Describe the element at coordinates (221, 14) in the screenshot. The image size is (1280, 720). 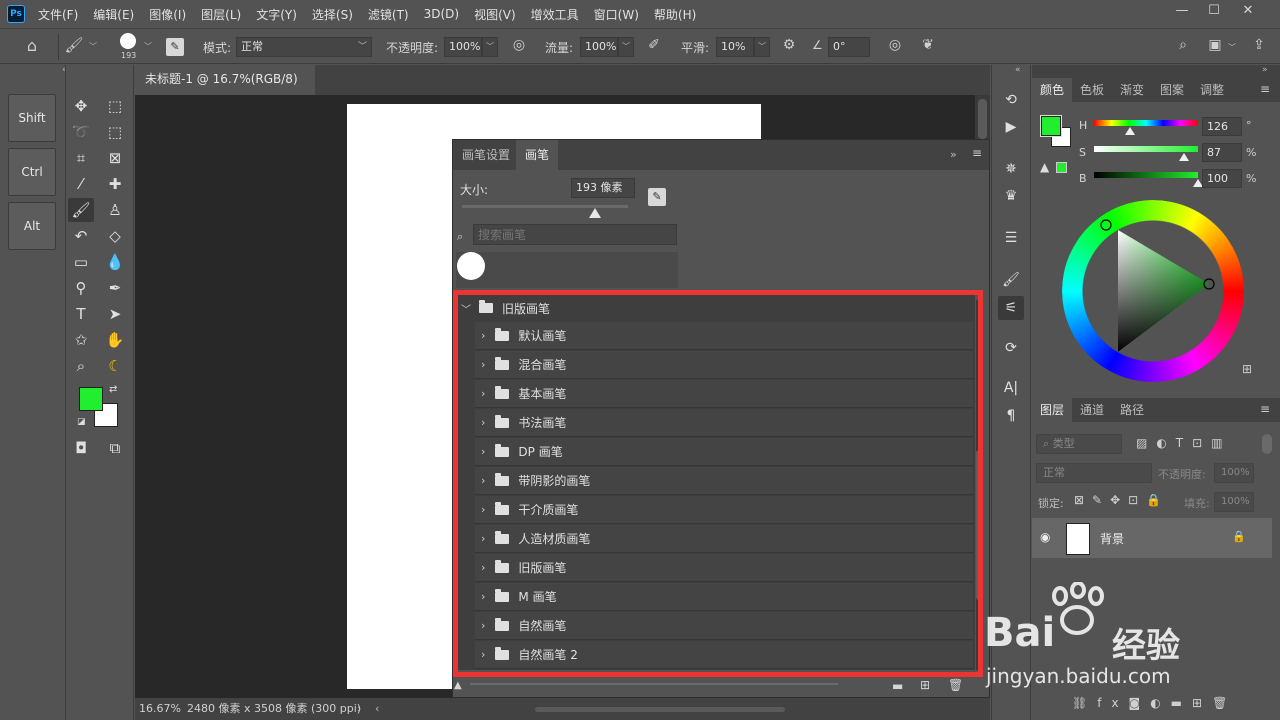
I see `menu-layer: 图层(L)` at that location.